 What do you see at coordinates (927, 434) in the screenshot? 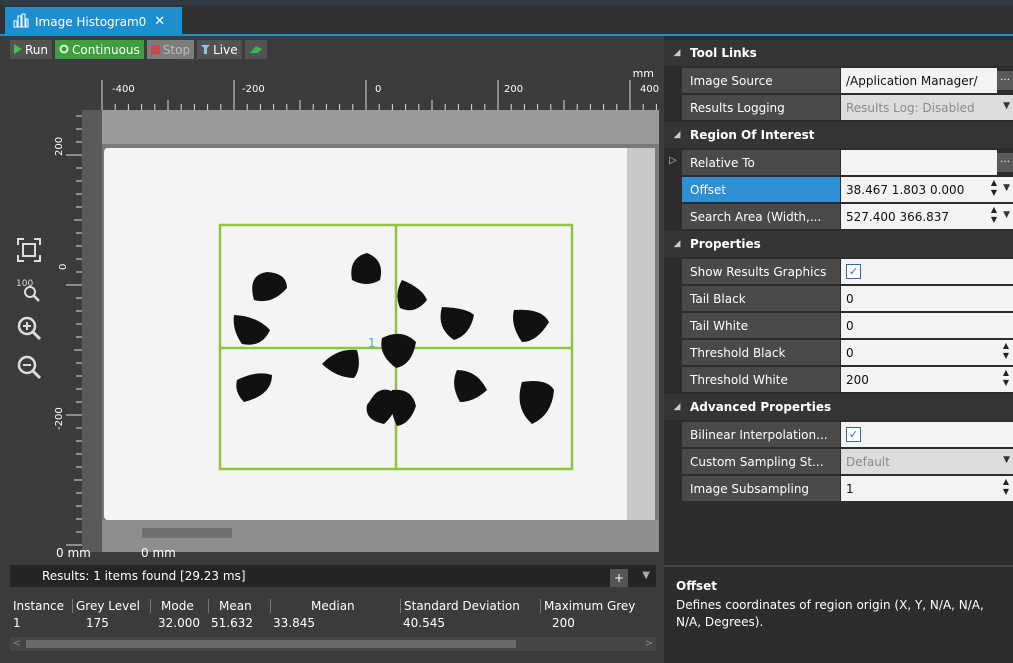
I see `property-value: ✓` at bounding box center [927, 434].